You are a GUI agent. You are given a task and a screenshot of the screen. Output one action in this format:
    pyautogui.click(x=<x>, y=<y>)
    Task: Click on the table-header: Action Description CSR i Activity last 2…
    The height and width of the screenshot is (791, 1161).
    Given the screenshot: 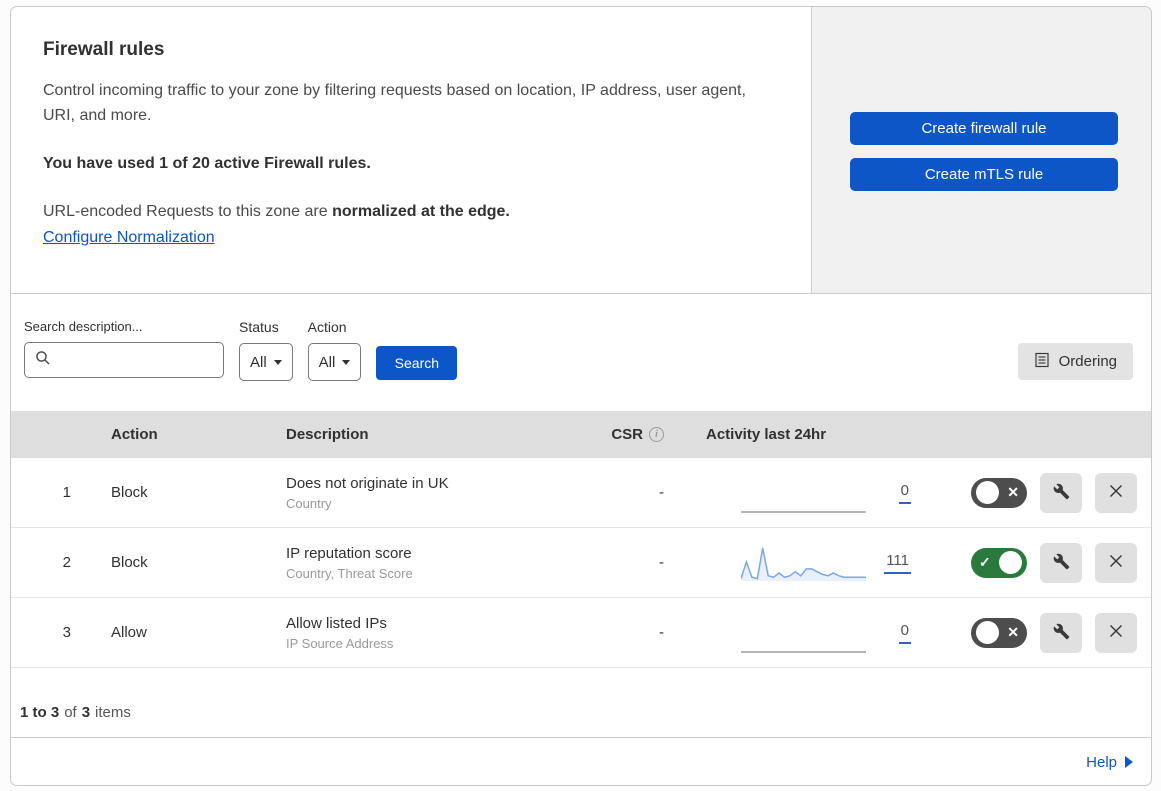 What is the action you would take?
    pyautogui.click(x=581, y=434)
    